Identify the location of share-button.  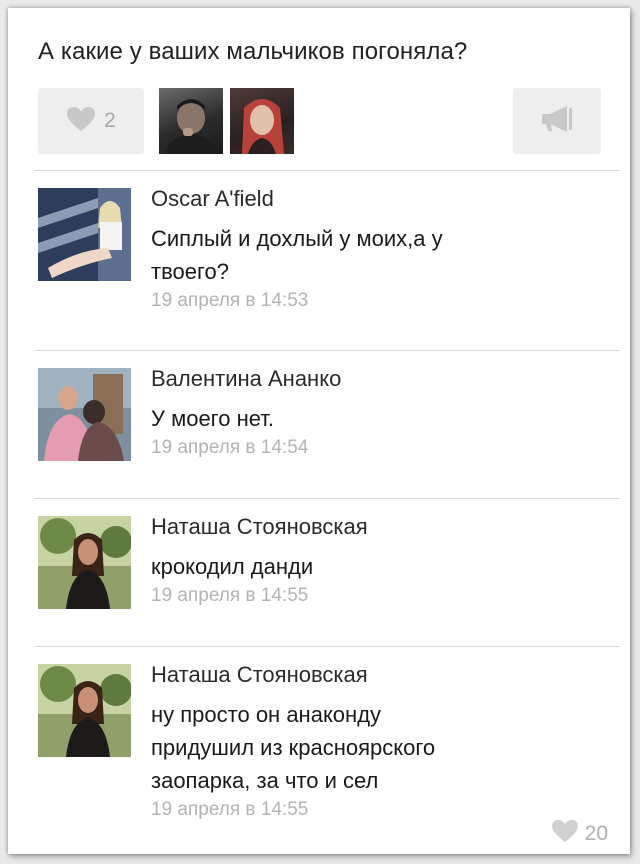
(557, 121).